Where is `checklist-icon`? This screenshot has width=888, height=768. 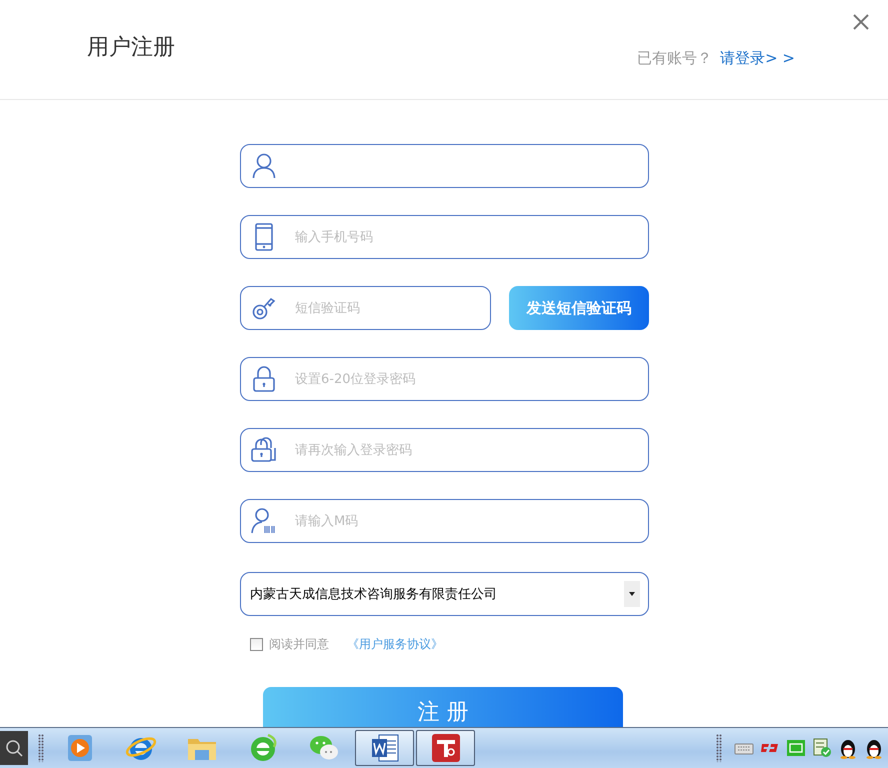
checklist-icon is located at coordinates (822, 748).